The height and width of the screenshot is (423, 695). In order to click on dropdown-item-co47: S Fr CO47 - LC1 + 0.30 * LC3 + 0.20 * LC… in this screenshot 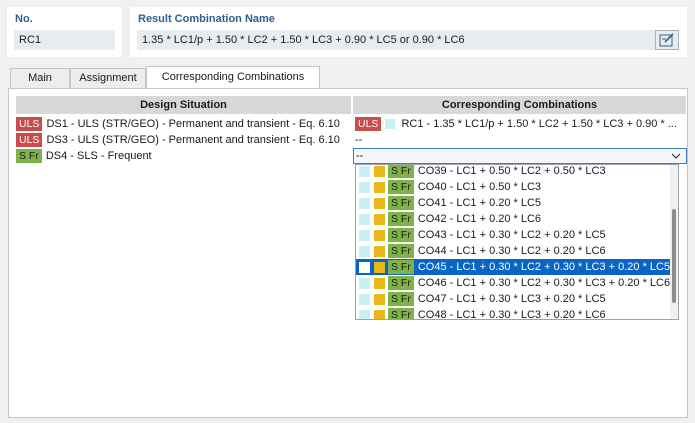, I will do `click(513, 299)`.